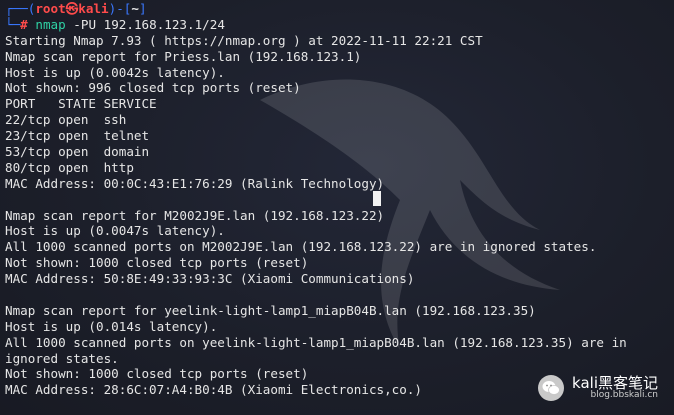  I want to click on output-line: PORT STATE SERVICE, so click(81, 104).